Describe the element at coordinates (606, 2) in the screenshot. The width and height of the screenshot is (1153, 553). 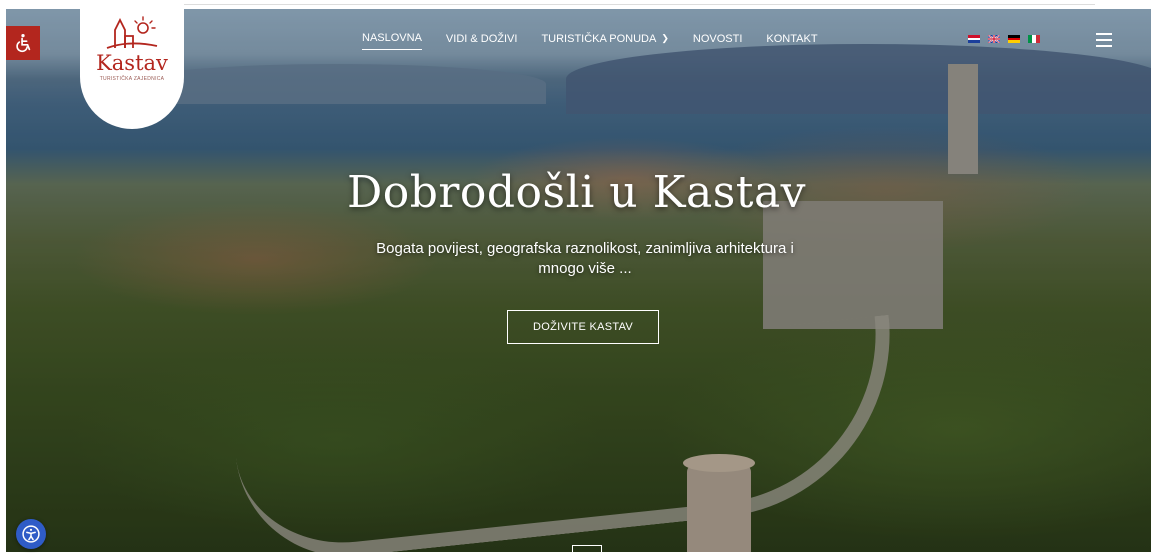
I see `top-border` at that location.